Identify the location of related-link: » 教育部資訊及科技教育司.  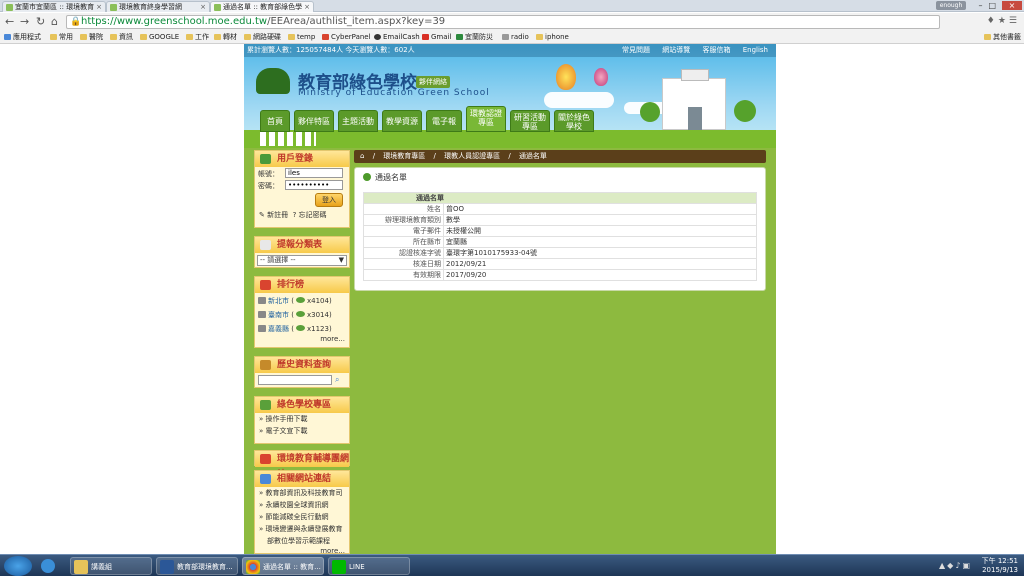
(302, 493).